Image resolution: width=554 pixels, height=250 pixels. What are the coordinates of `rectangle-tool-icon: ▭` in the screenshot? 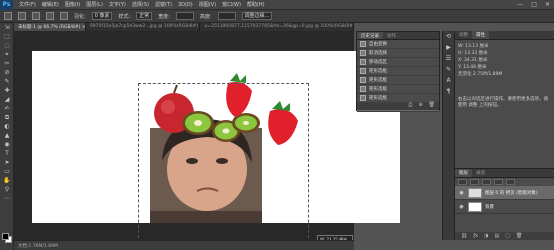 It's located at (7, 171).